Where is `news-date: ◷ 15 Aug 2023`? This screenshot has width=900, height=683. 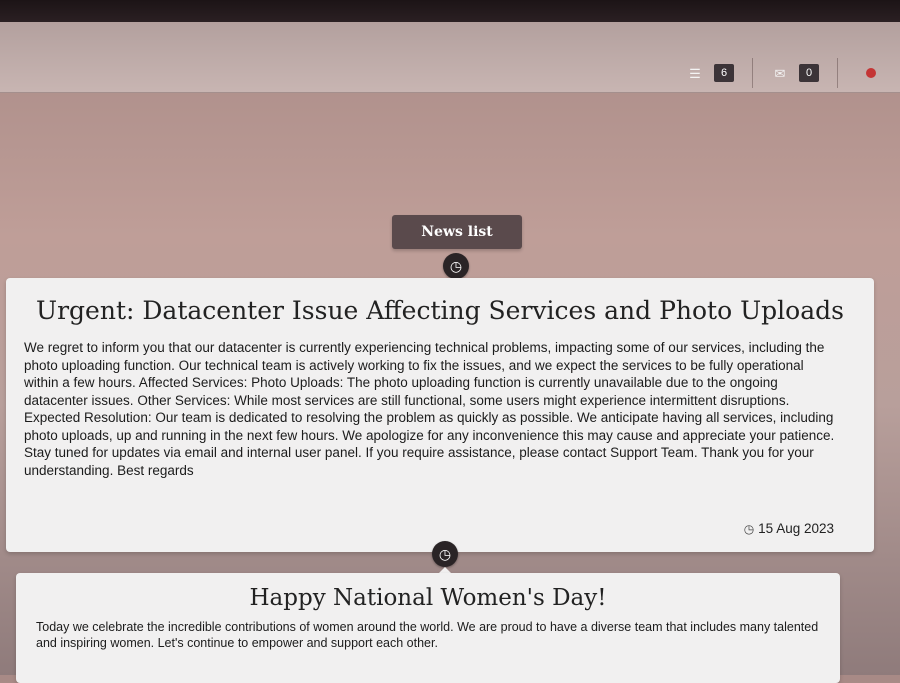
news-date: ◷ 15 Aug 2023 is located at coordinates (789, 528).